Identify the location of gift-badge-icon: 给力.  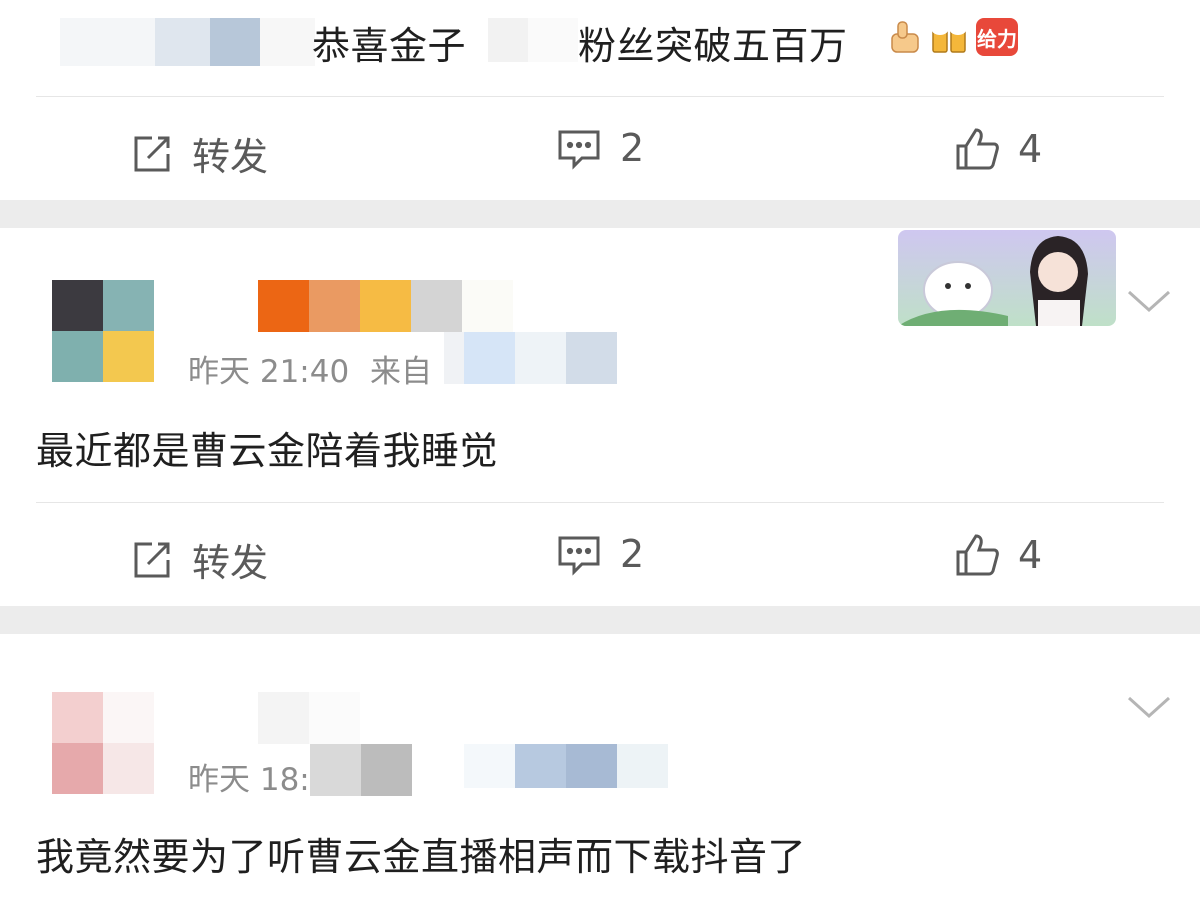
(997, 37).